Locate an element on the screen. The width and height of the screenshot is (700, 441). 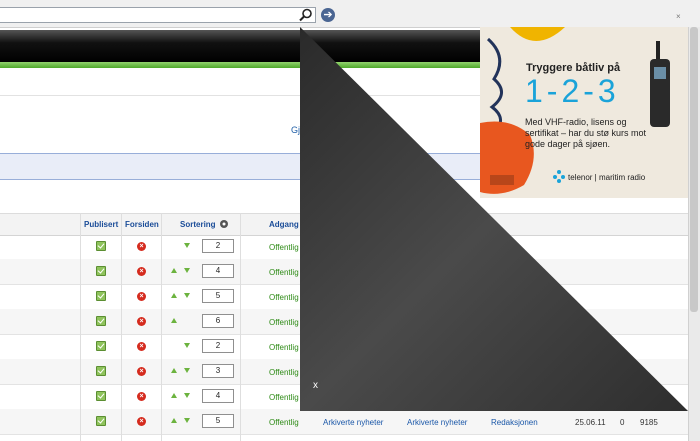
order-input: 6 is located at coordinates (218, 321).